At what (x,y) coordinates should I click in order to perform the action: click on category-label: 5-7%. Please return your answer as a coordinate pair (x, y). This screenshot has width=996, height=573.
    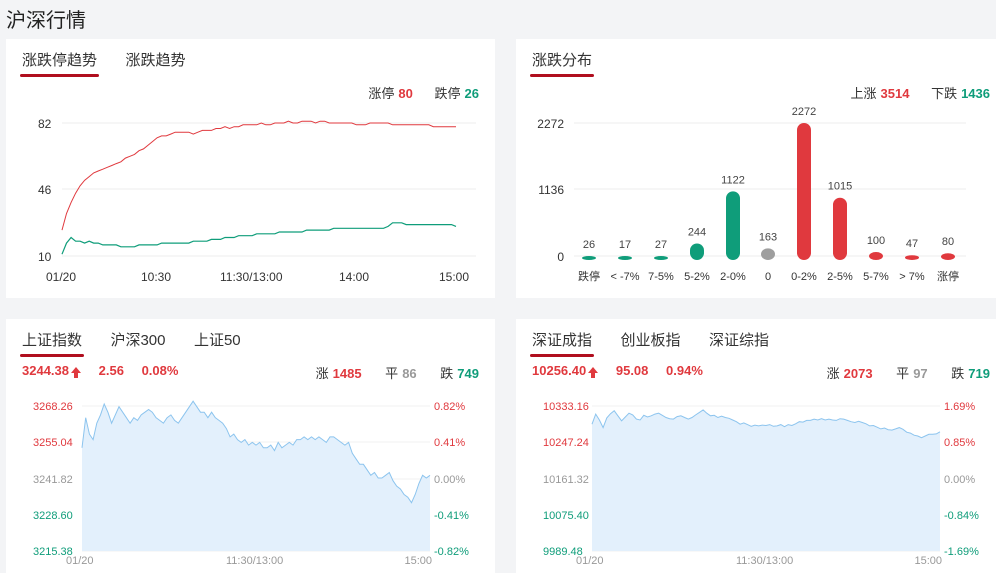
    Looking at the image, I should click on (876, 277).